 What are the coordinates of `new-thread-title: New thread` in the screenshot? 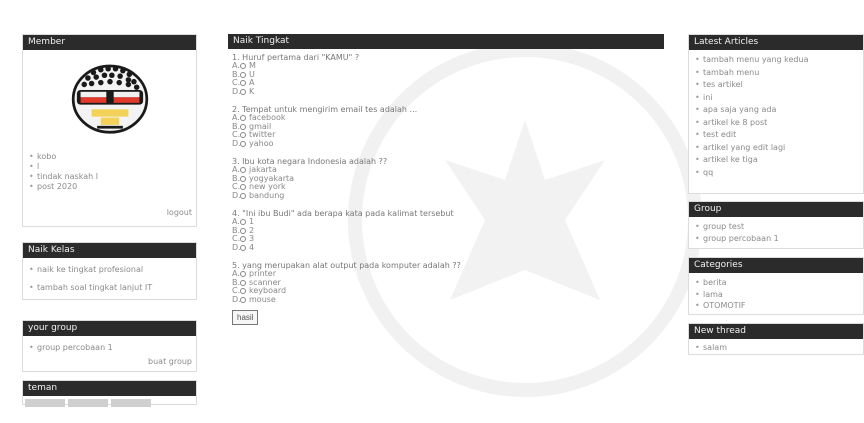 It's located at (776, 331).